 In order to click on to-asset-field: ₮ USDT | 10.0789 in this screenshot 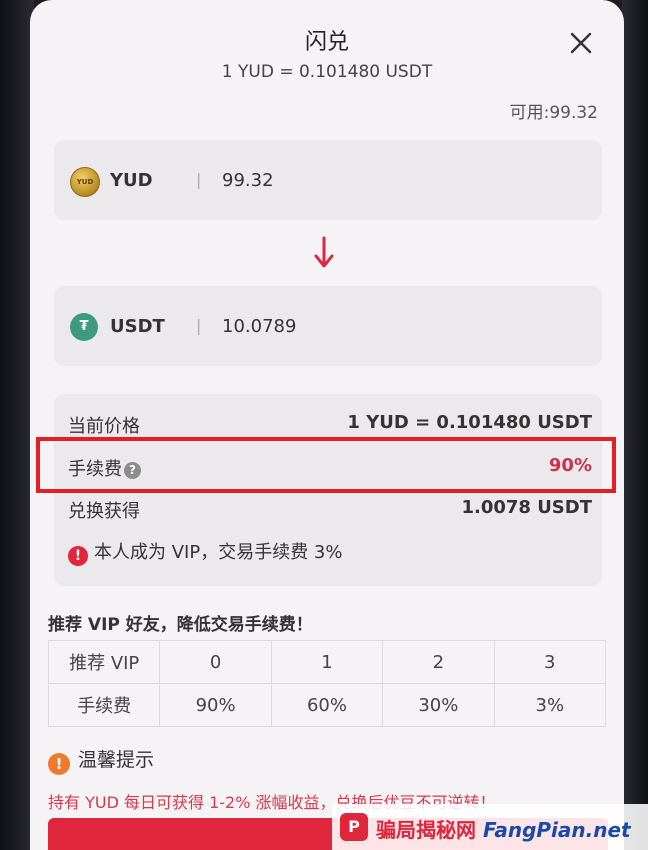, I will do `click(328, 326)`.